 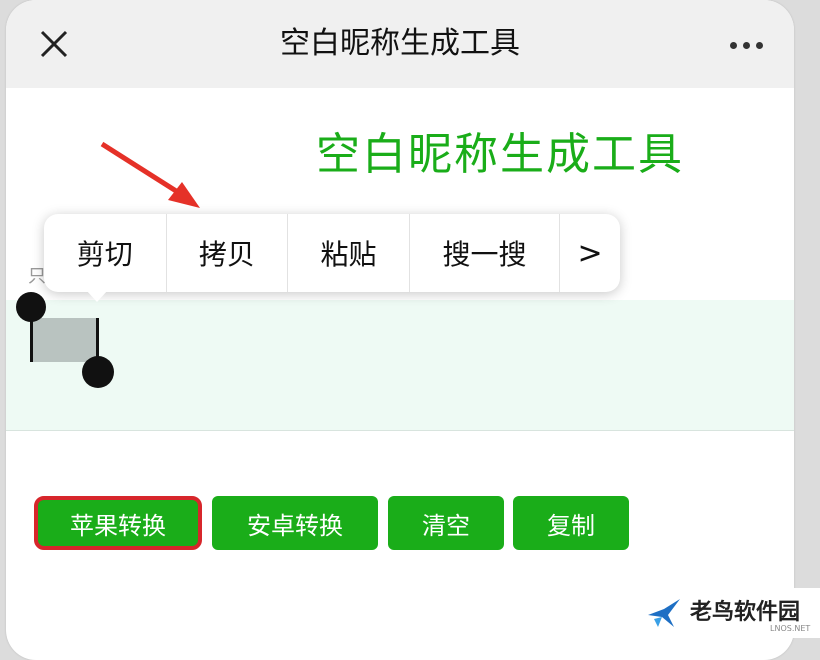 What do you see at coordinates (98, 372) in the screenshot?
I see `selection-handle-end` at bounding box center [98, 372].